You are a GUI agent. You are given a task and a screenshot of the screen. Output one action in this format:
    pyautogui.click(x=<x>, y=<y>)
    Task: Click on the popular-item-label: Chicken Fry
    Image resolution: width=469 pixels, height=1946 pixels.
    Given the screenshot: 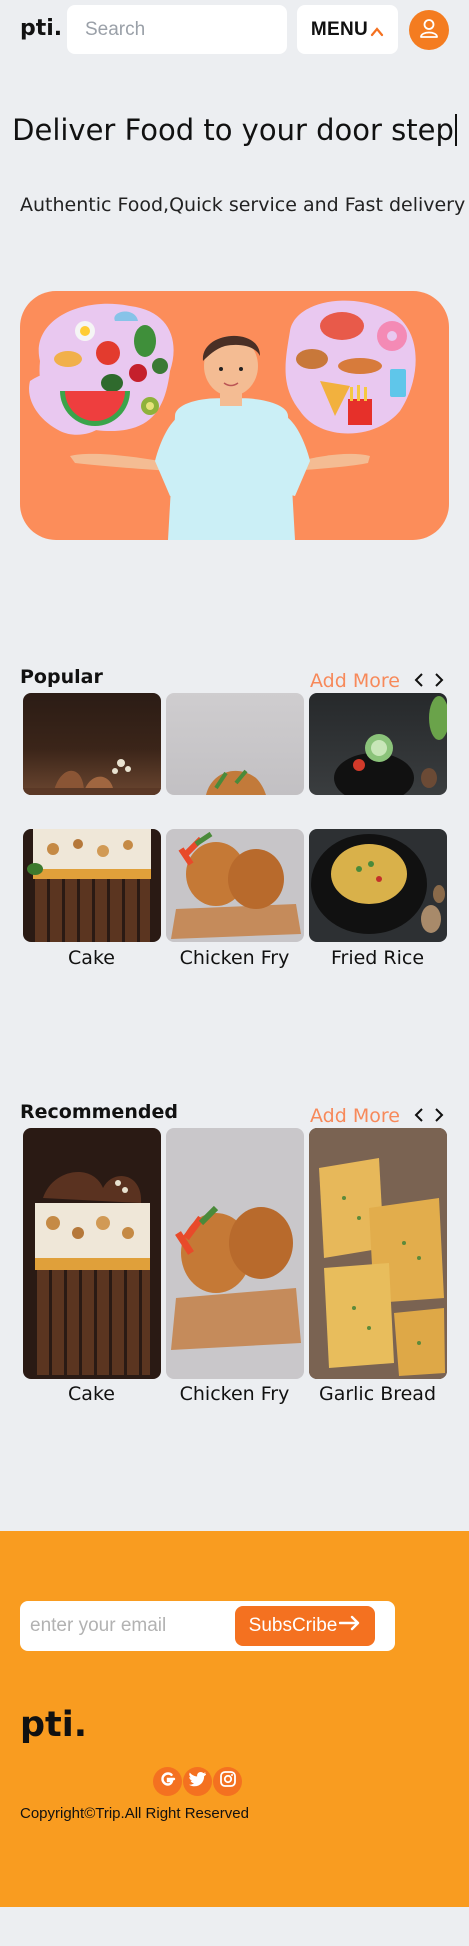 What is the action you would take?
    pyautogui.click(x=234, y=958)
    